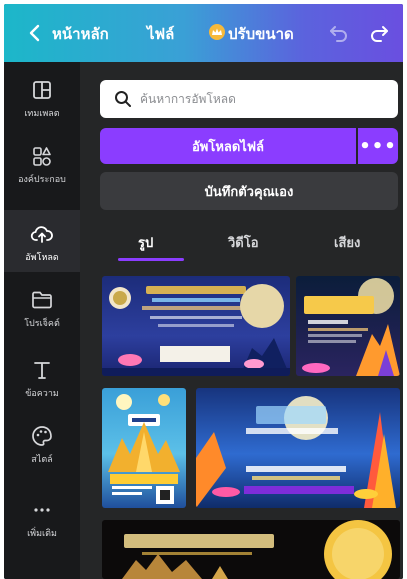 The height and width of the screenshot is (579, 407). What do you see at coordinates (42, 90) in the screenshot?
I see `template-icon` at bounding box center [42, 90].